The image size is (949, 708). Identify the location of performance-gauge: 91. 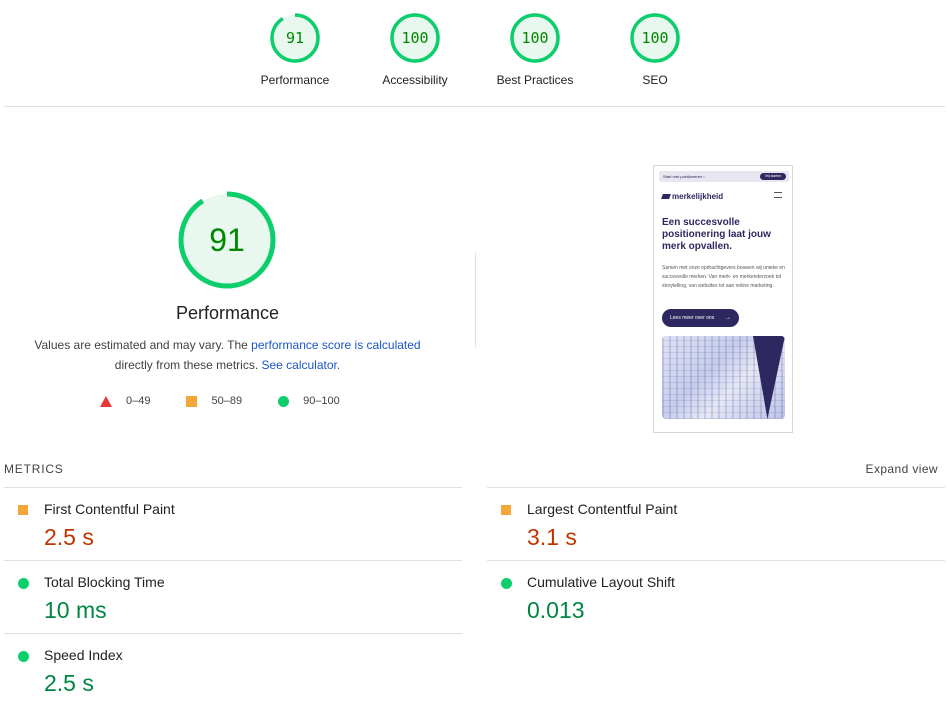
(227, 242).